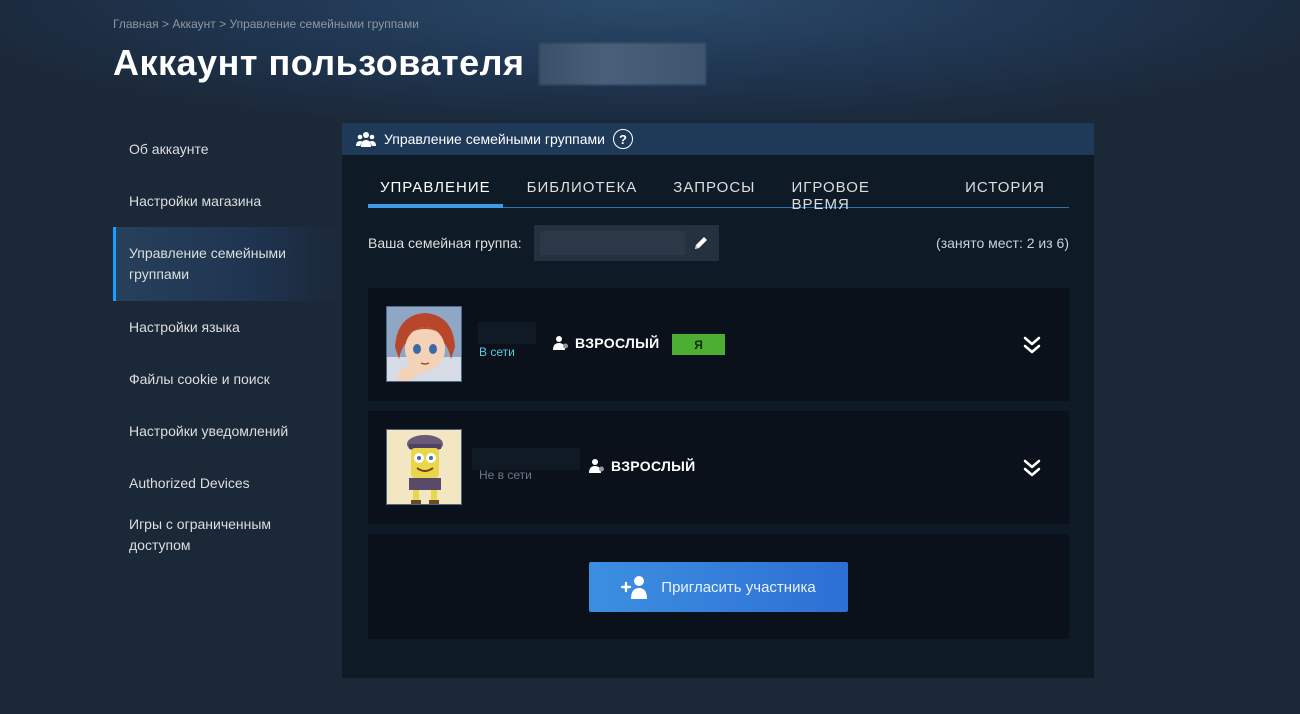 This screenshot has height=714, width=1300. I want to click on panel-header: Управление семейными группами ?, so click(718, 139).